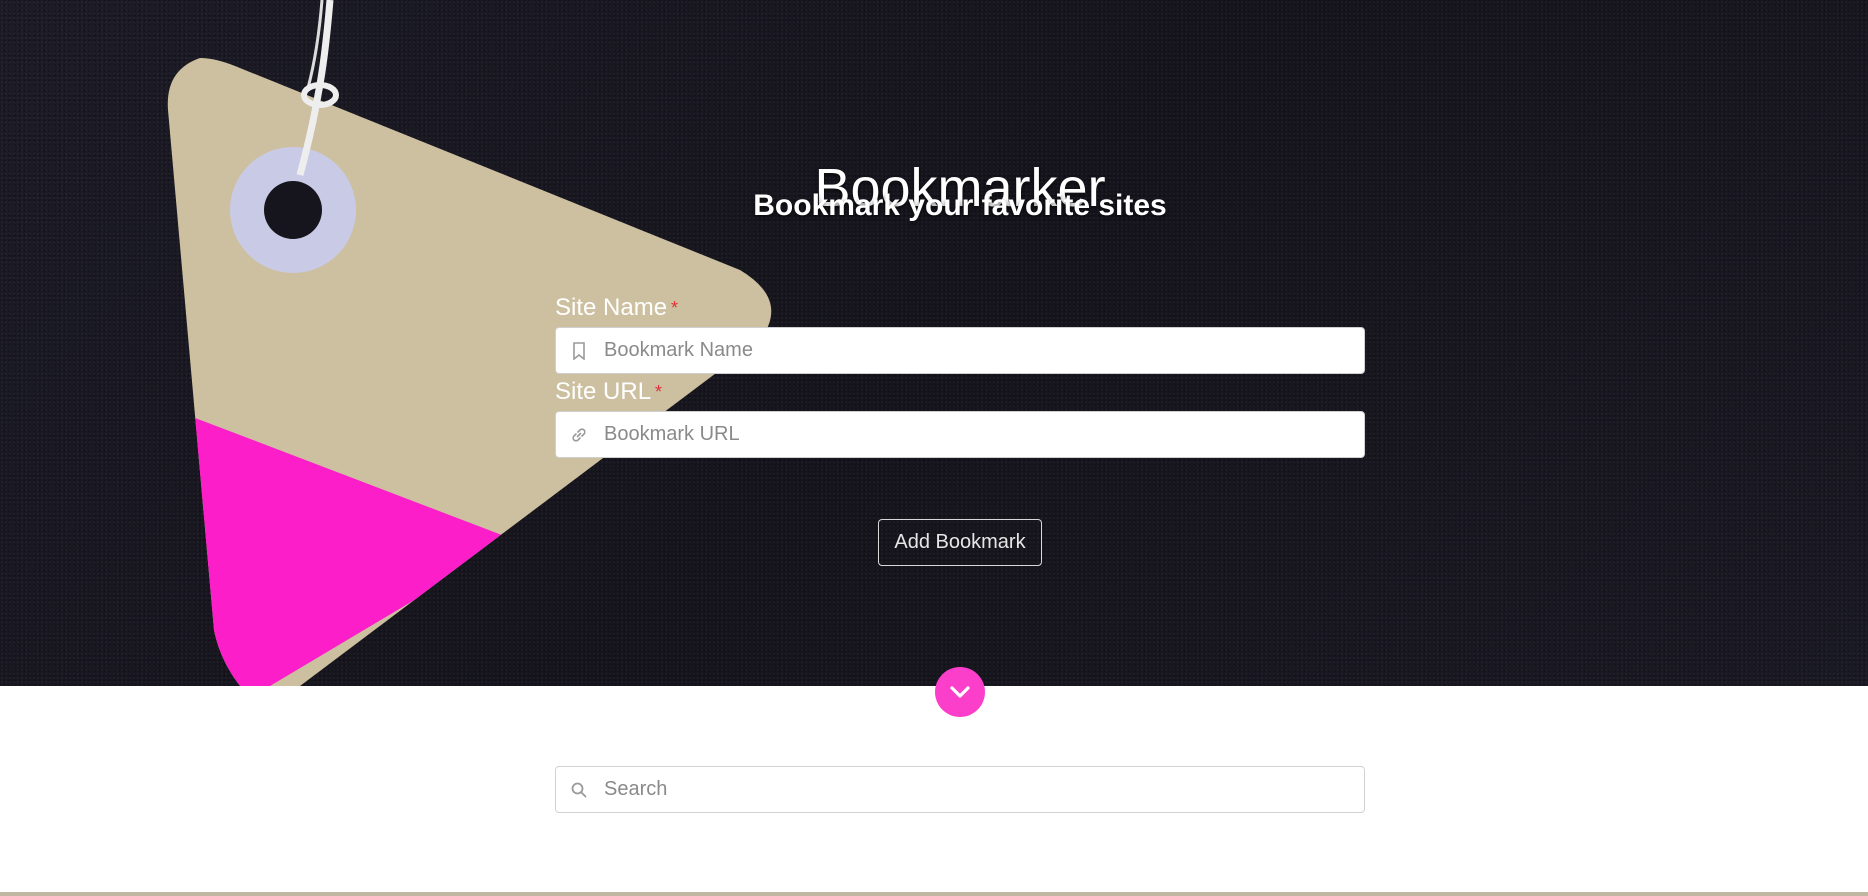 The height and width of the screenshot is (896, 1868). I want to click on chevron-down-icon, so click(960, 692).